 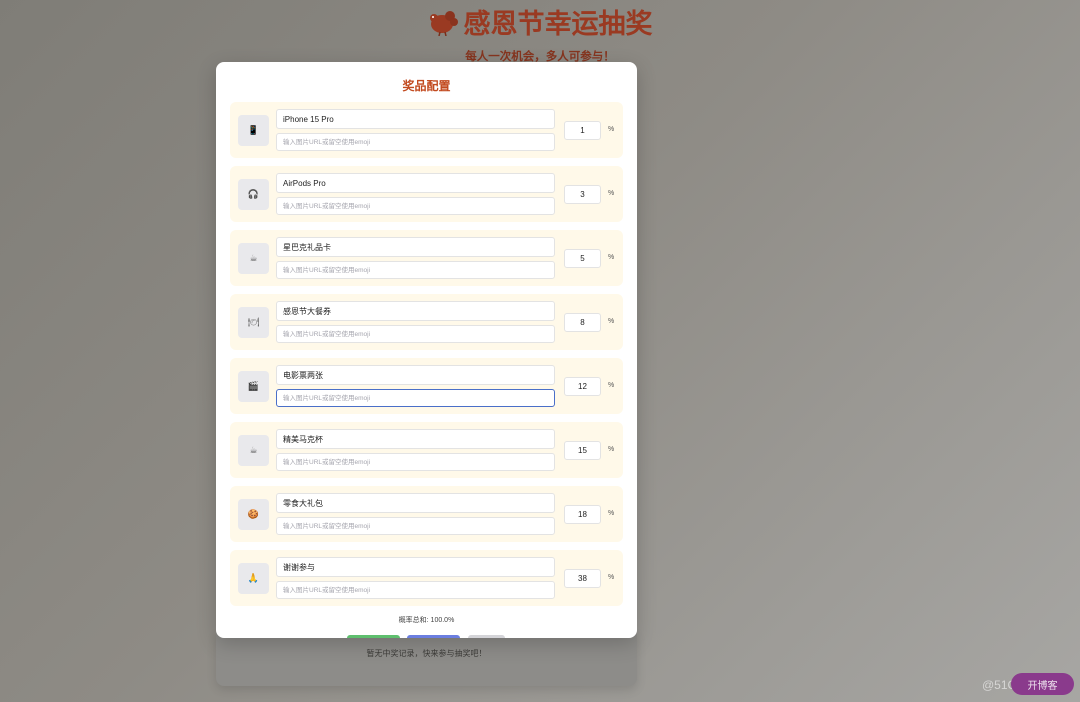 I want to click on dinner-icon: 🍽, so click(x=253, y=322).